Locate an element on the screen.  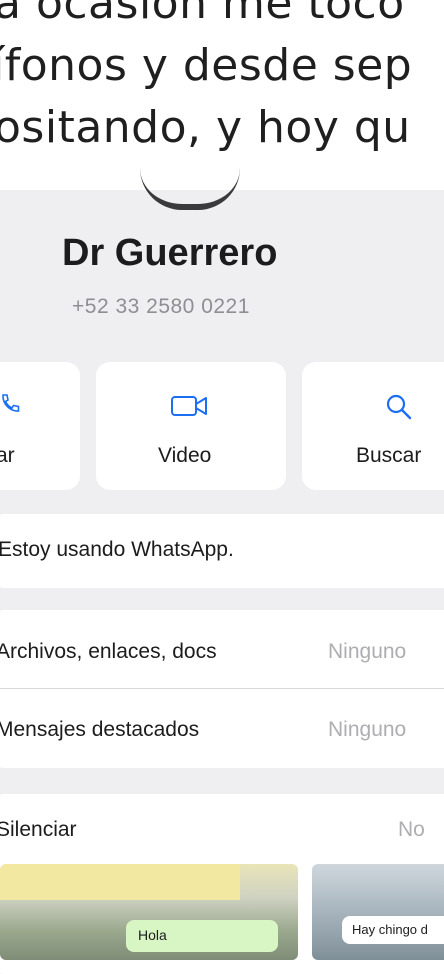
search-button: Buscar is located at coordinates (373, 426).